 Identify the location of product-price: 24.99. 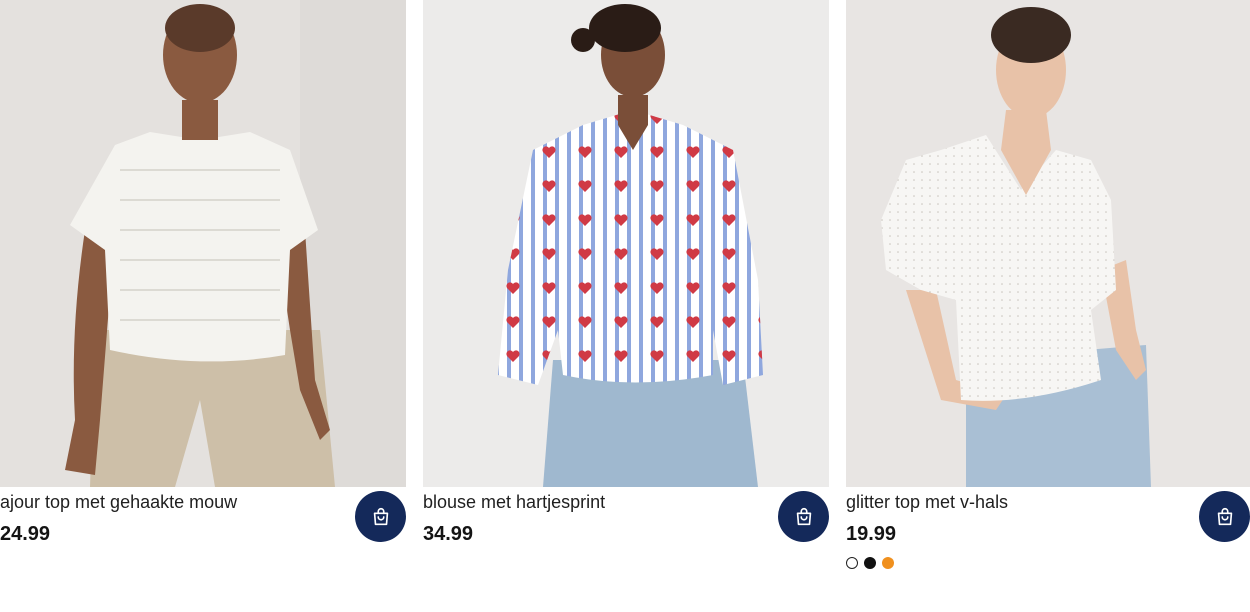
(25, 534).